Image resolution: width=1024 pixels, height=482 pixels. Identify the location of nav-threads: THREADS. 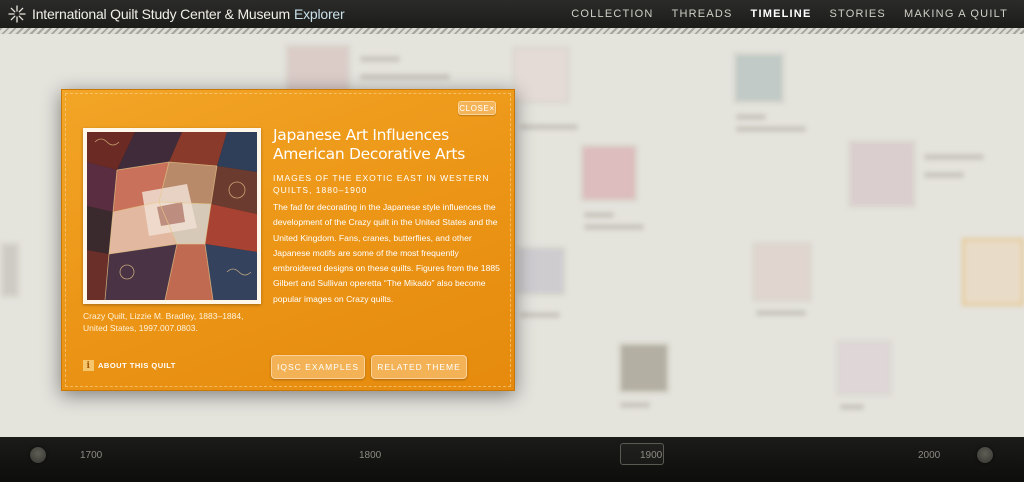
(702, 14).